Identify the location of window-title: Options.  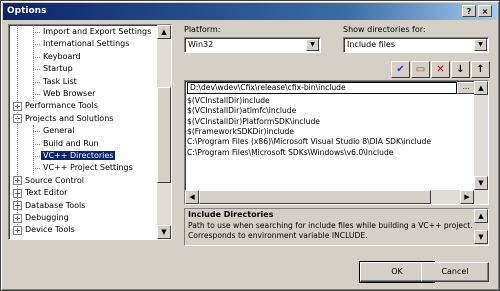
(27, 11).